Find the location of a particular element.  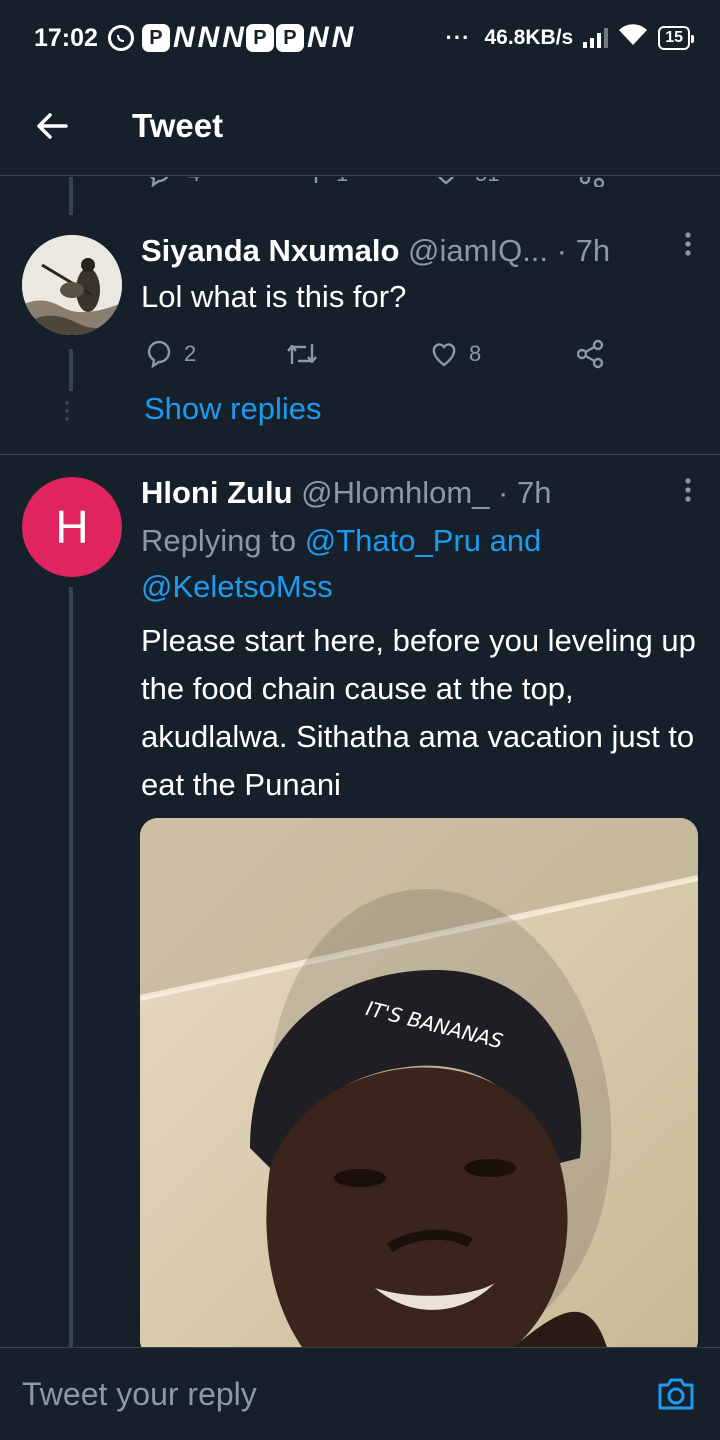

signal-icon is located at coordinates (596, 38).